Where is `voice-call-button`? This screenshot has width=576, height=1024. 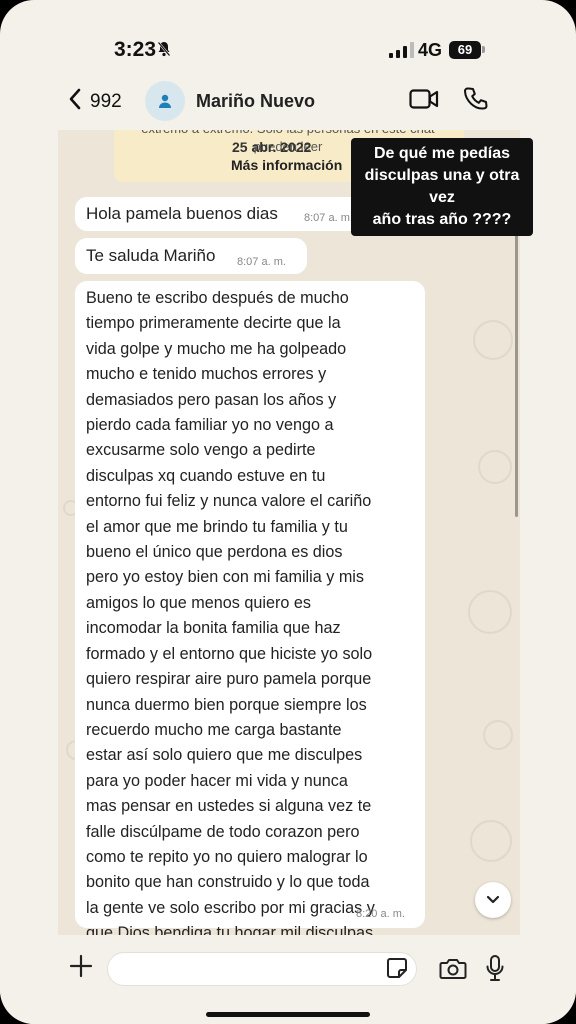 voice-call-button is located at coordinates (476, 101).